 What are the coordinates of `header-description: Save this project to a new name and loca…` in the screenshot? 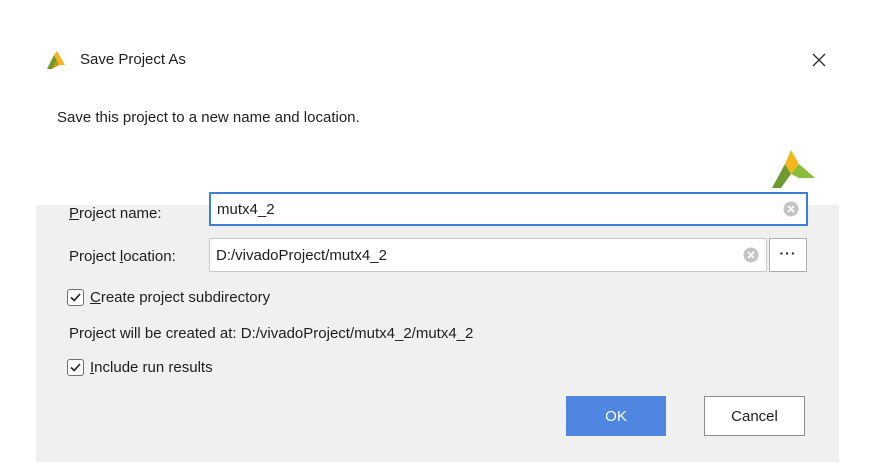 It's located at (208, 117).